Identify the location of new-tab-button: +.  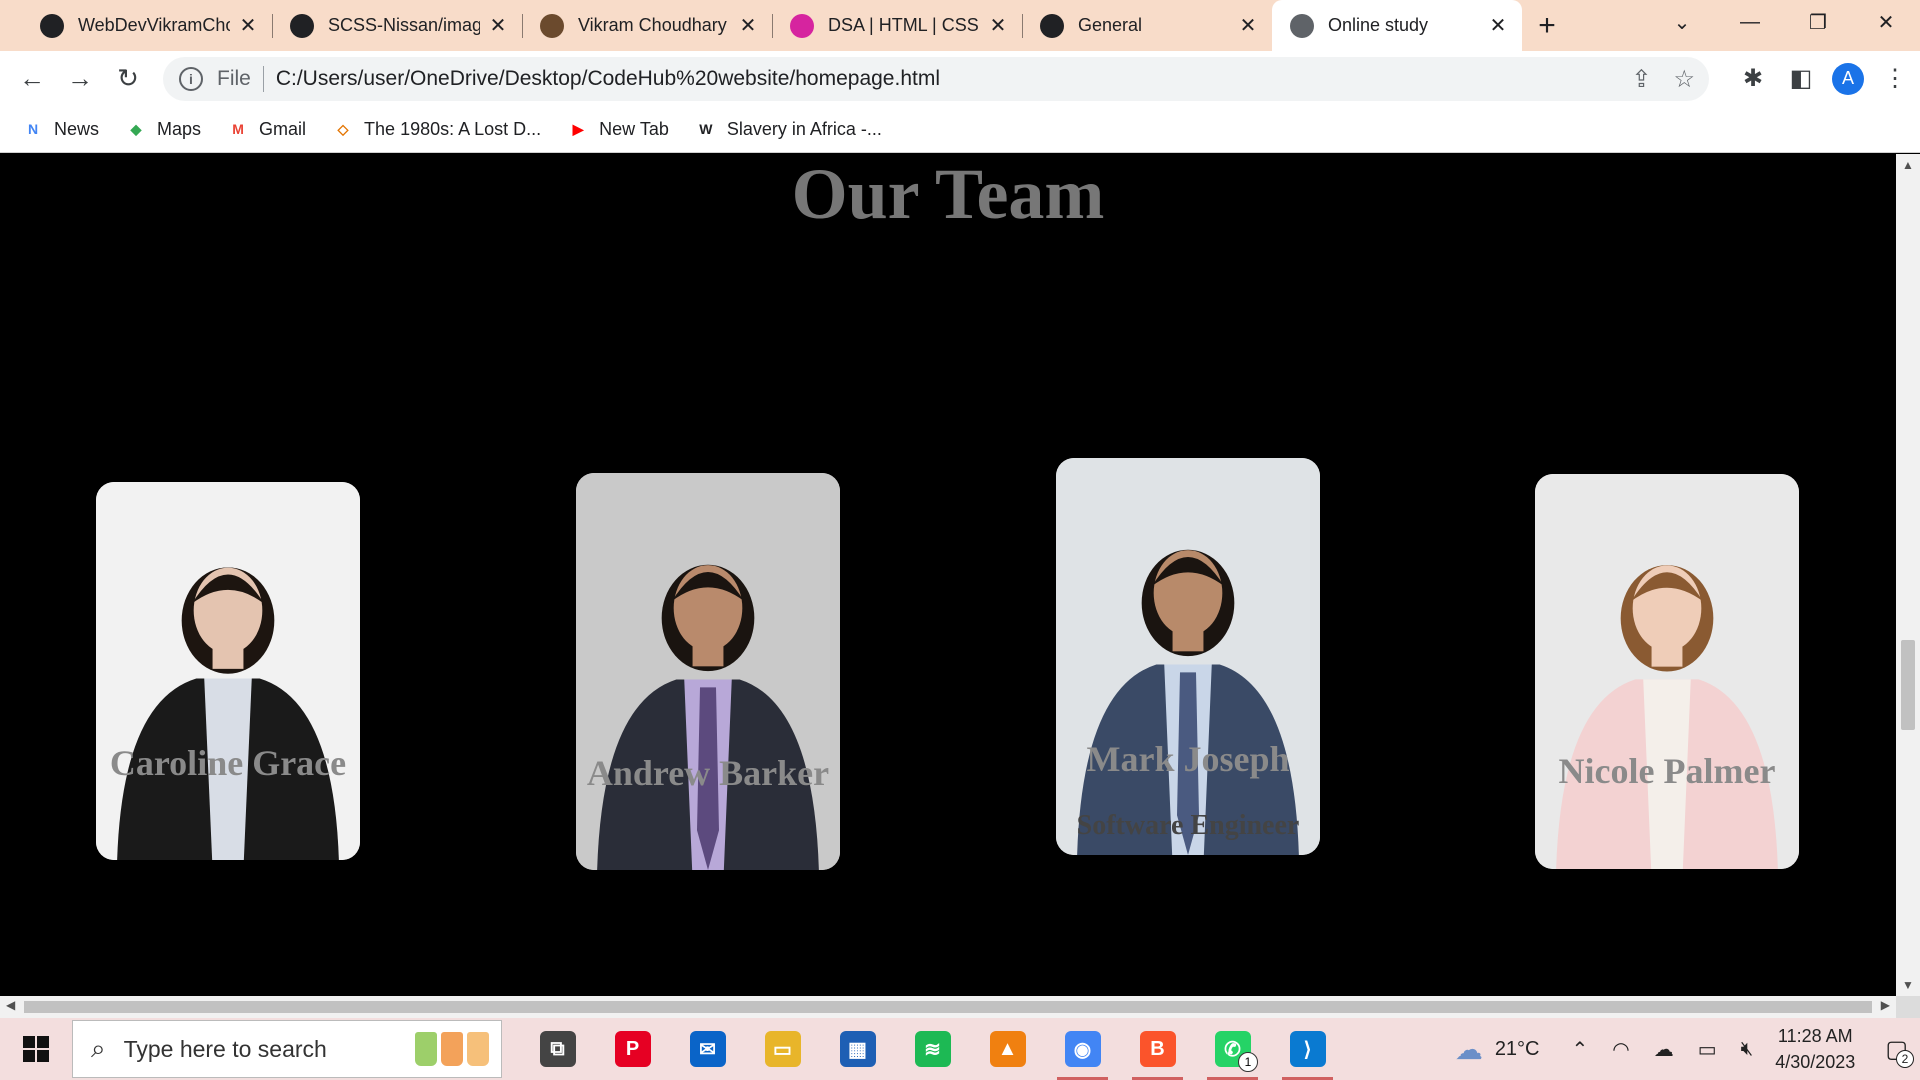
(1547, 25).